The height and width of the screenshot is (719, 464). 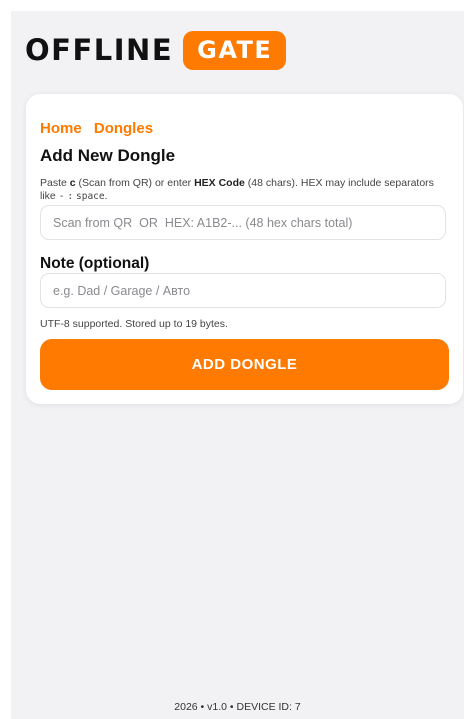 What do you see at coordinates (61, 128) in the screenshot?
I see `breadcrumb-home-link: Home` at bounding box center [61, 128].